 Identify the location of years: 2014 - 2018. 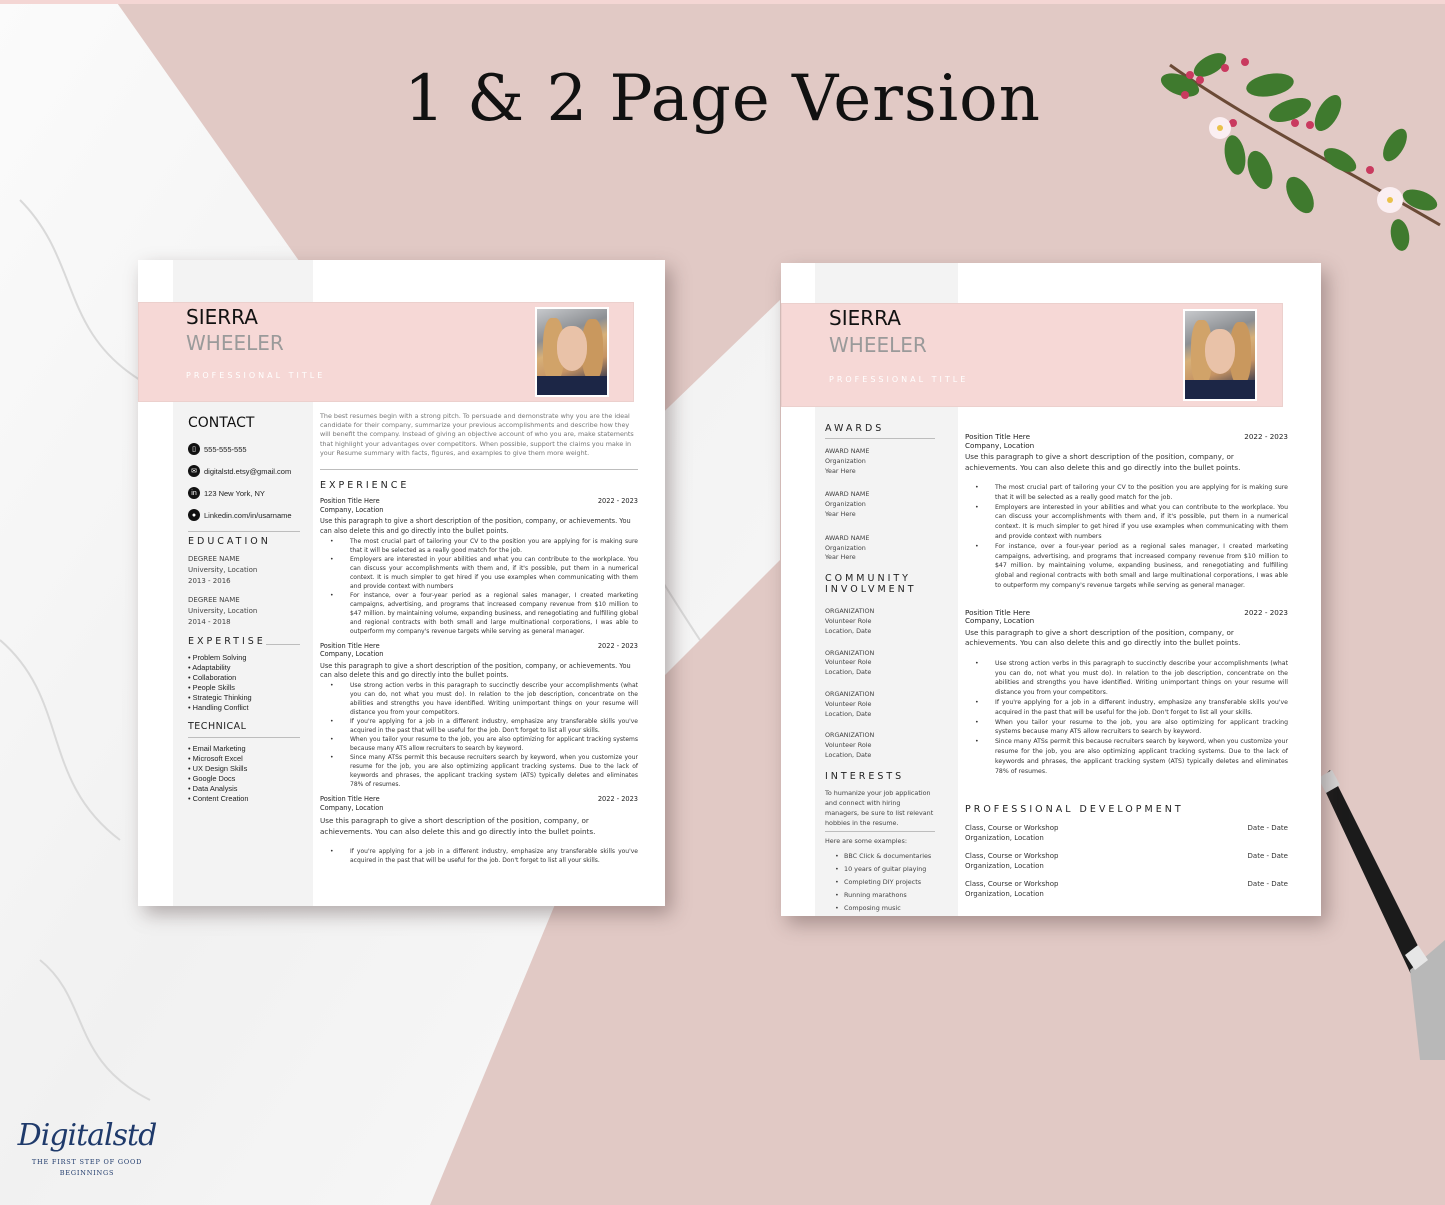
(209, 622).